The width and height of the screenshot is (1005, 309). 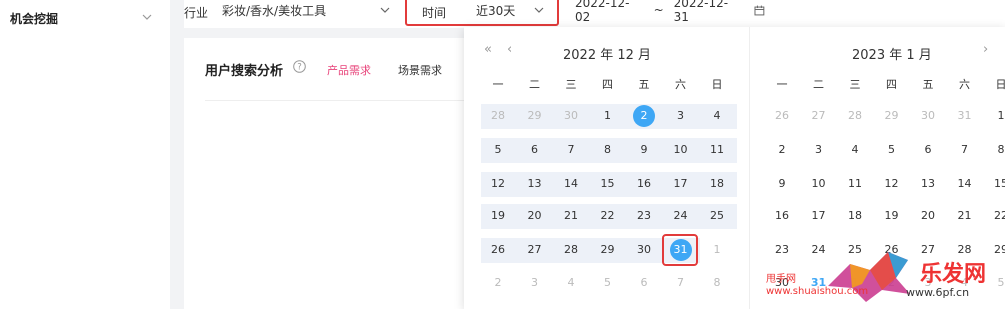 I want to click on tab-product-demand: 产品需求, so click(x=349, y=70).